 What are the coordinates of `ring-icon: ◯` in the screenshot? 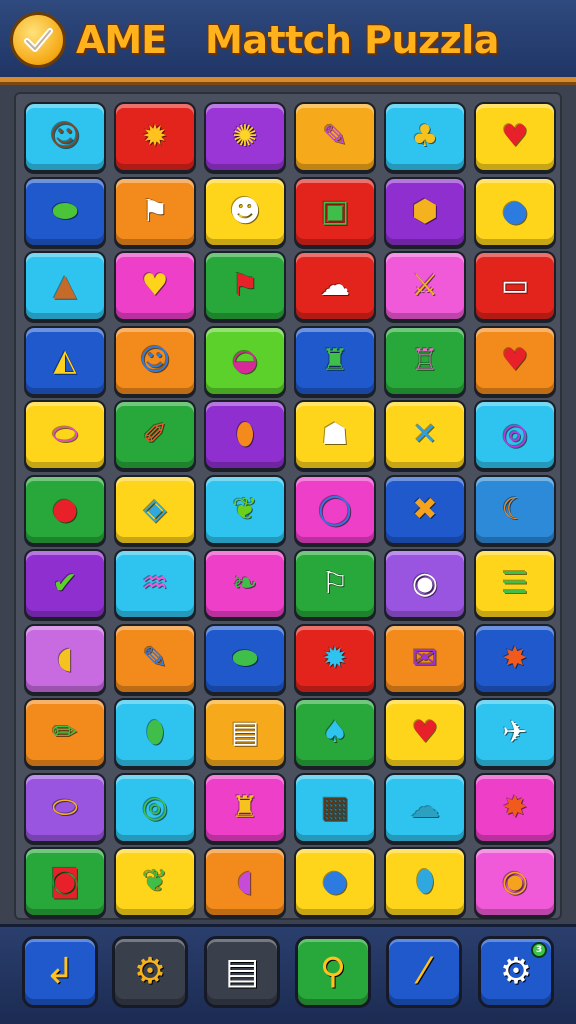 It's located at (335, 509).